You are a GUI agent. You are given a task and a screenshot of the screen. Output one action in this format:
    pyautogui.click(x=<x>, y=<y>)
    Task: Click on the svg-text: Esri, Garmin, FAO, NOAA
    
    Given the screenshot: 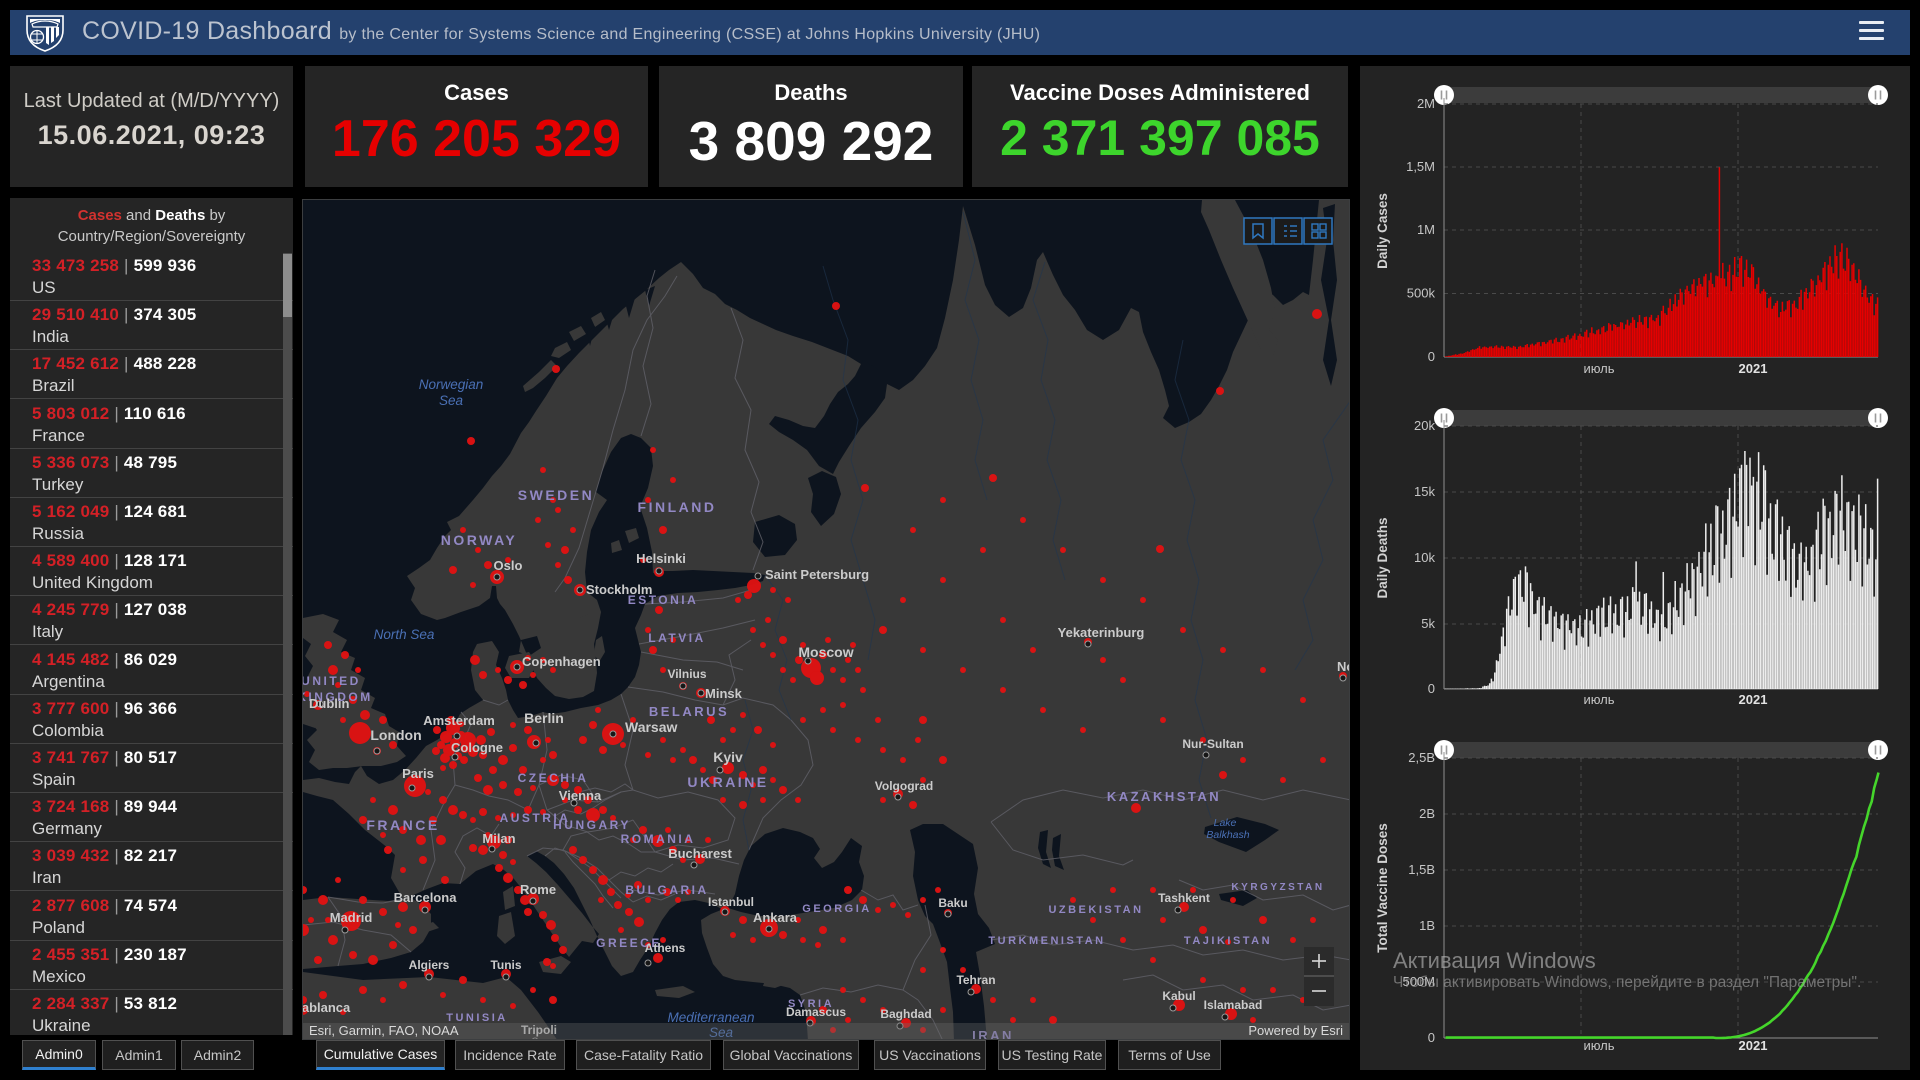 What is the action you would take?
    pyautogui.click(x=384, y=1030)
    